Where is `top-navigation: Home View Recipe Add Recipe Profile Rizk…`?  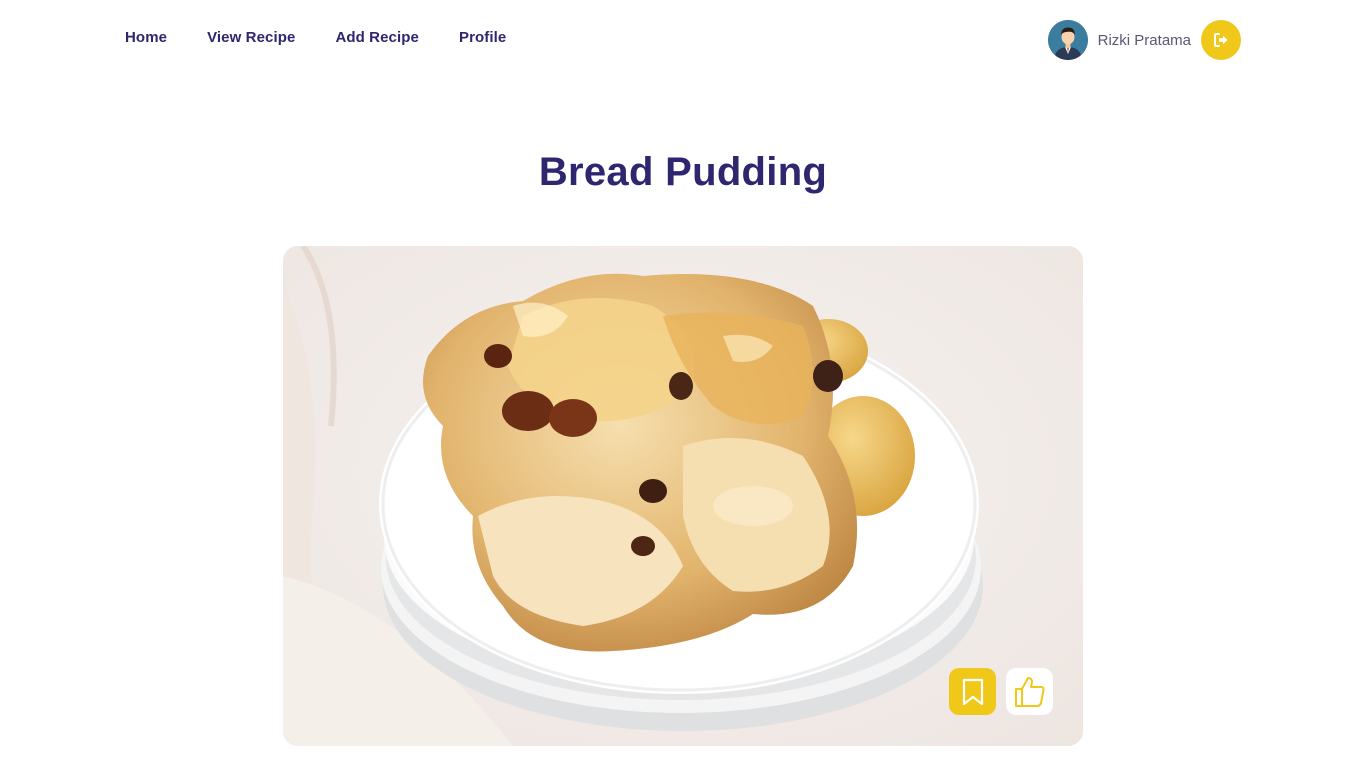 top-navigation: Home View Recipe Add Recipe Profile Rizk… is located at coordinates (683, 40).